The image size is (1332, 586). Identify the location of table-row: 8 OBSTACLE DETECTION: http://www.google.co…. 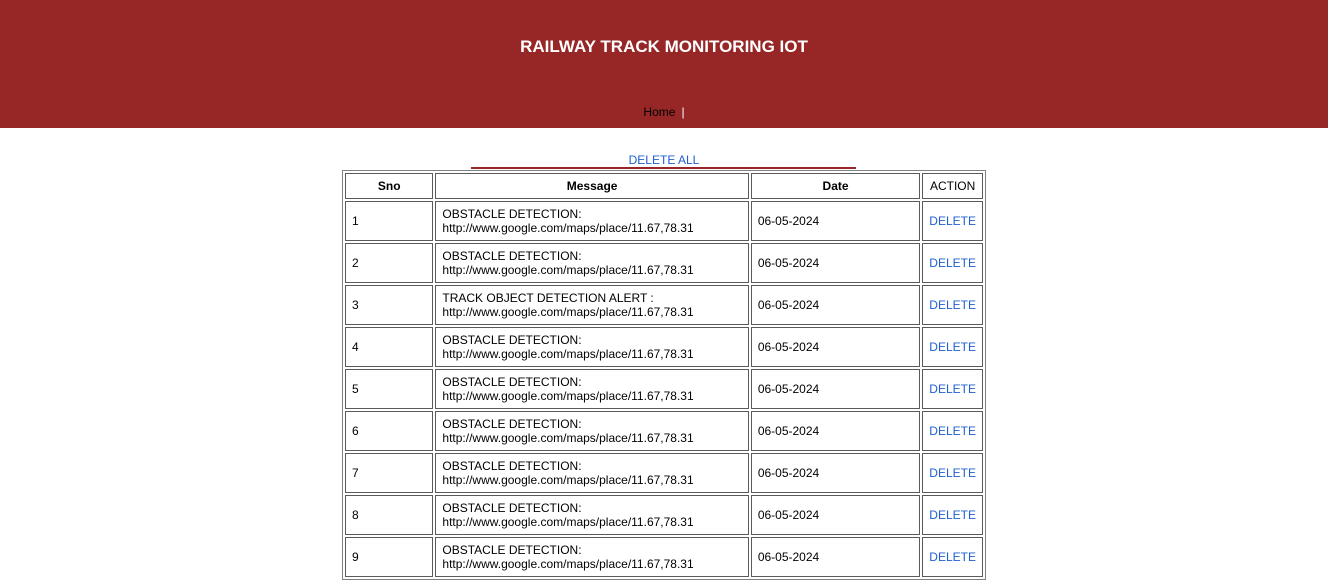
(664, 515).